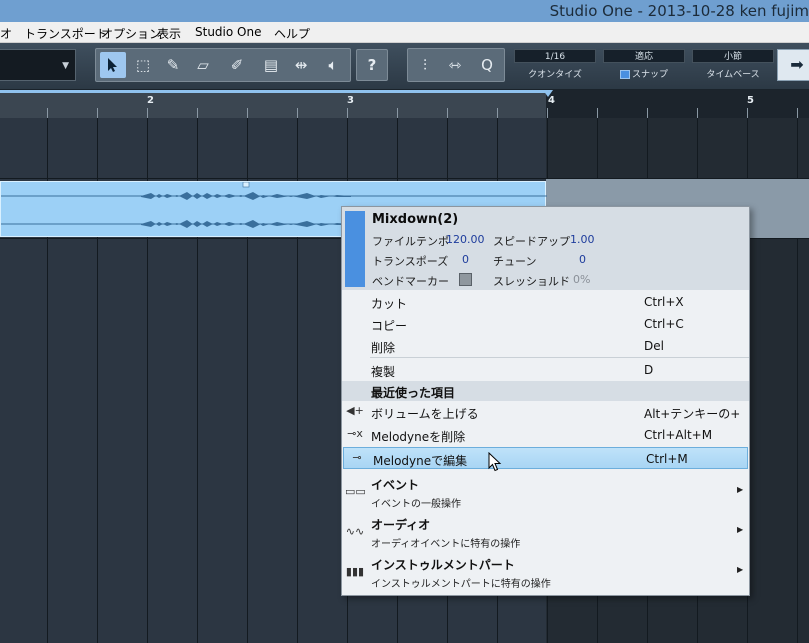 The image size is (809, 643). What do you see at coordinates (415, 219) in the screenshot?
I see `event-name: Mixdown(2)` at bounding box center [415, 219].